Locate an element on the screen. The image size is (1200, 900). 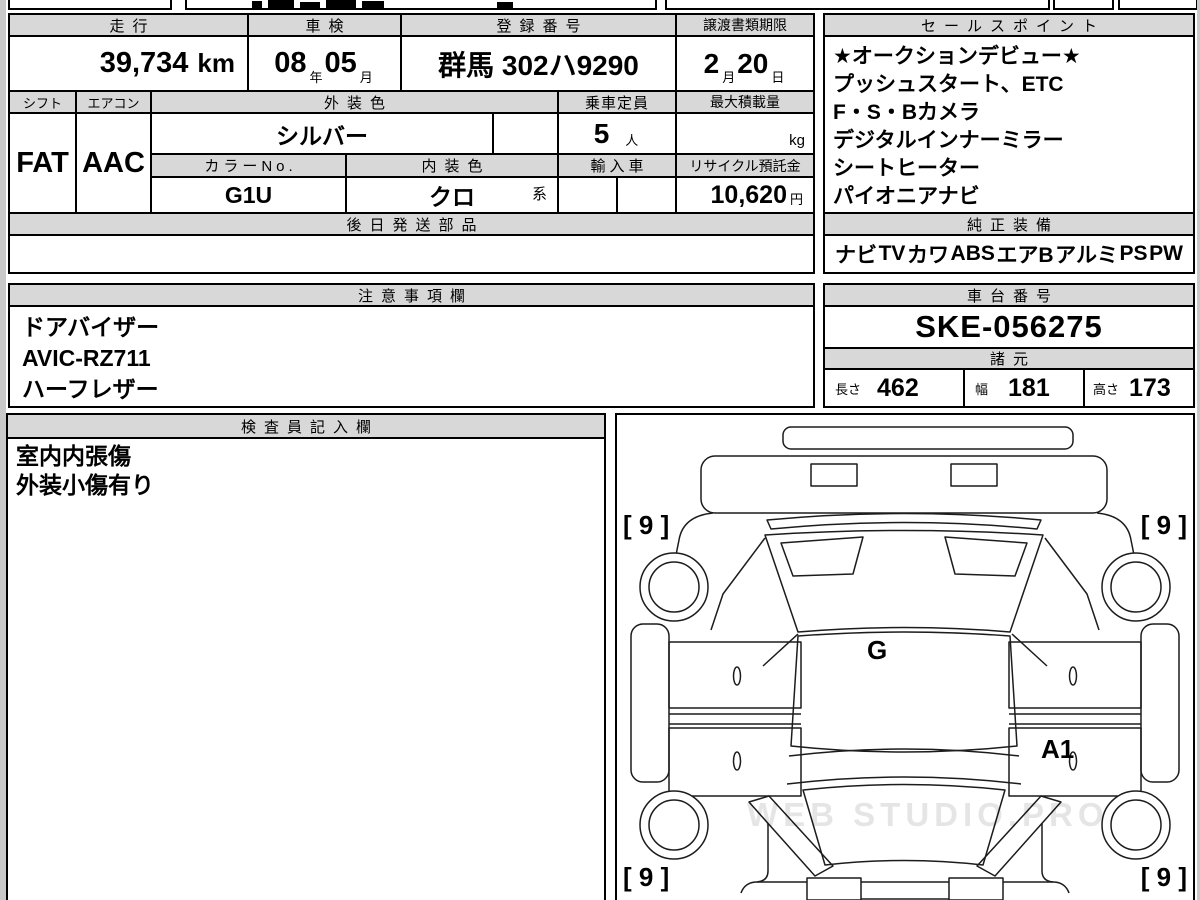
rear-bumper-left is located at coordinates (773, 887).